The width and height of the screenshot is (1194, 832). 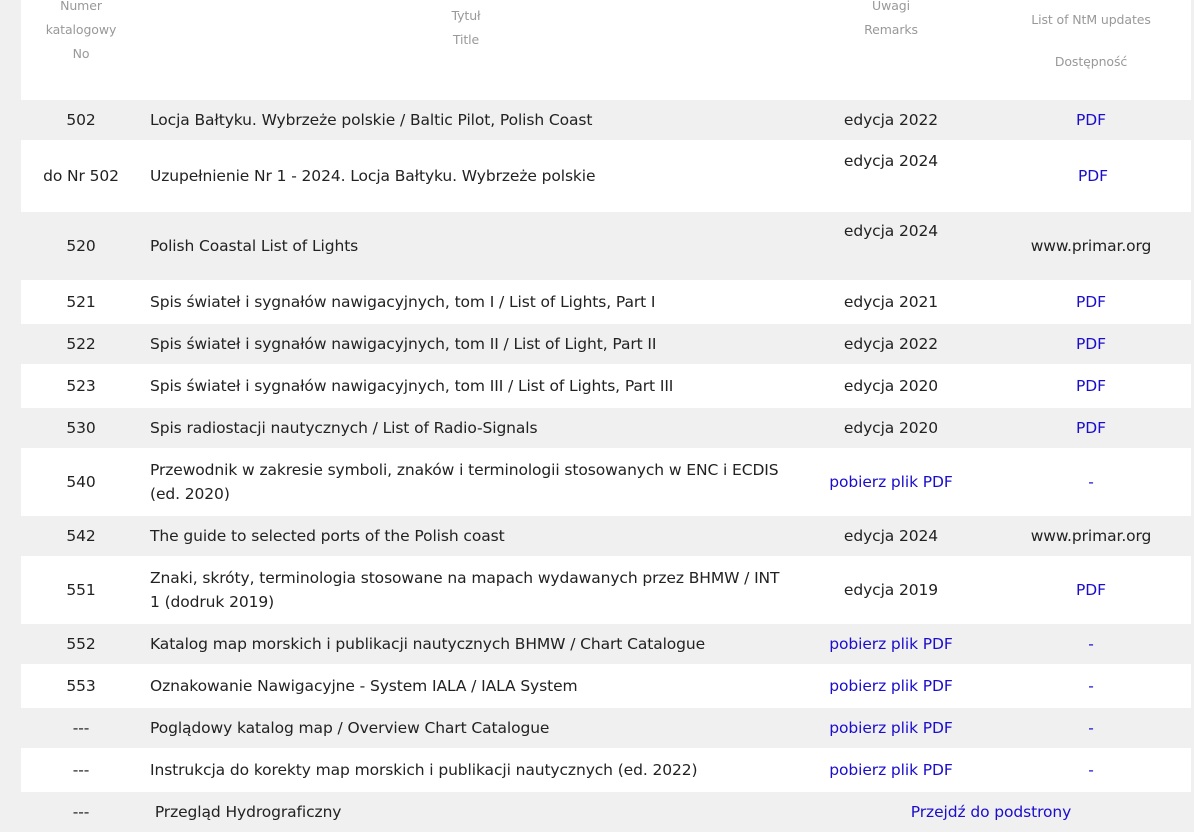 I want to click on catalog-number: 520, so click(x=81, y=245).